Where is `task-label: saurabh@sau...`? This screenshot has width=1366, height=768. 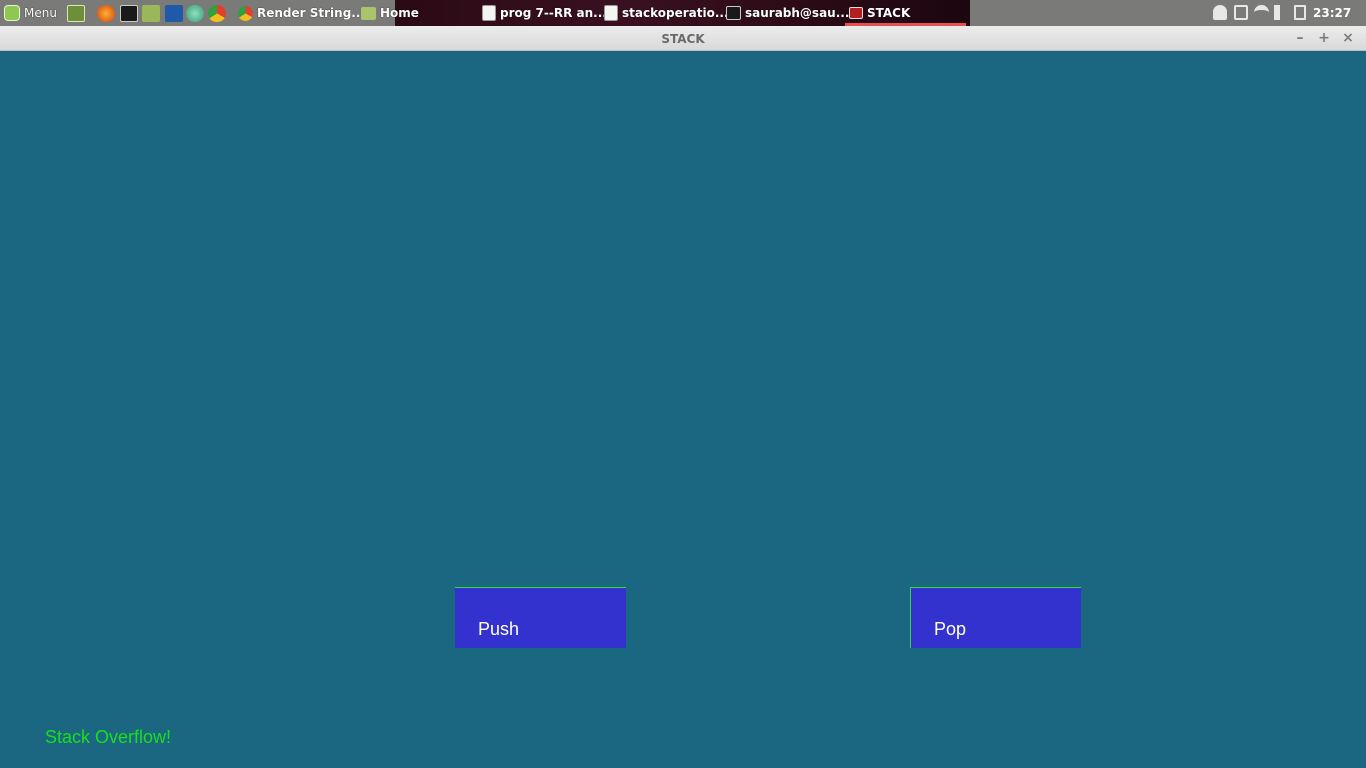
task-label: saurabh@sau... is located at coordinates (797, 13).